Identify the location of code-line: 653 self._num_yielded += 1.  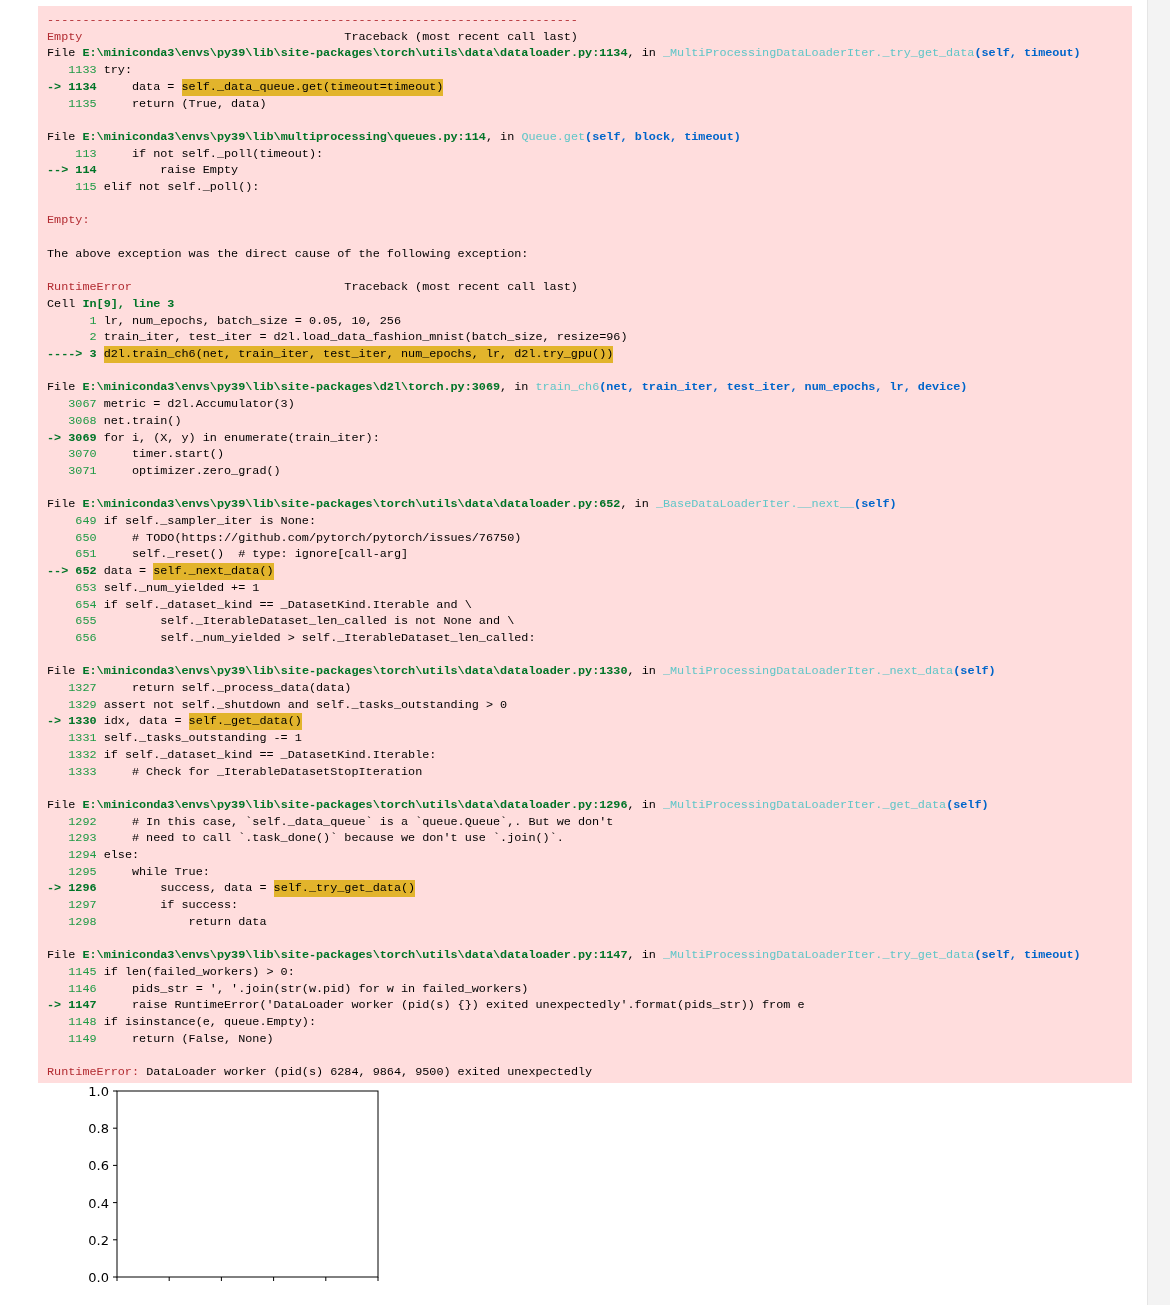
(167, 588).